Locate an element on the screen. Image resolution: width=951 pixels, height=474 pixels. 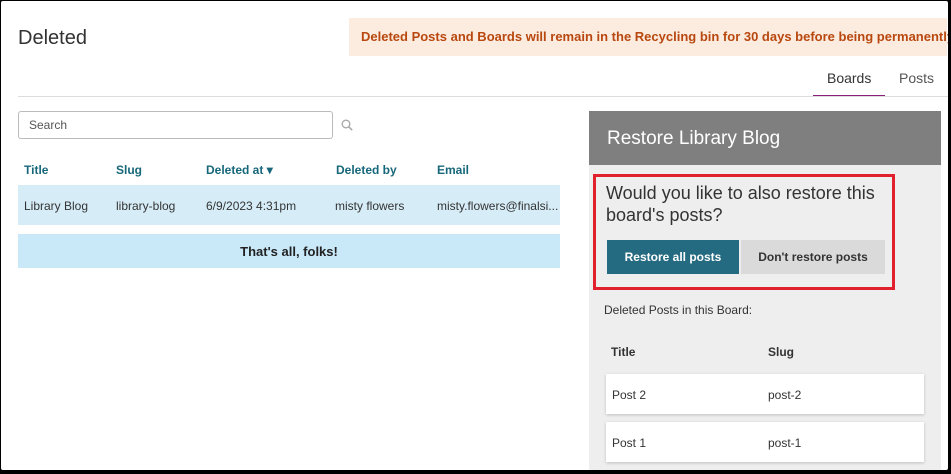
tab-posts: Posts is located at coordinates (916, 81).